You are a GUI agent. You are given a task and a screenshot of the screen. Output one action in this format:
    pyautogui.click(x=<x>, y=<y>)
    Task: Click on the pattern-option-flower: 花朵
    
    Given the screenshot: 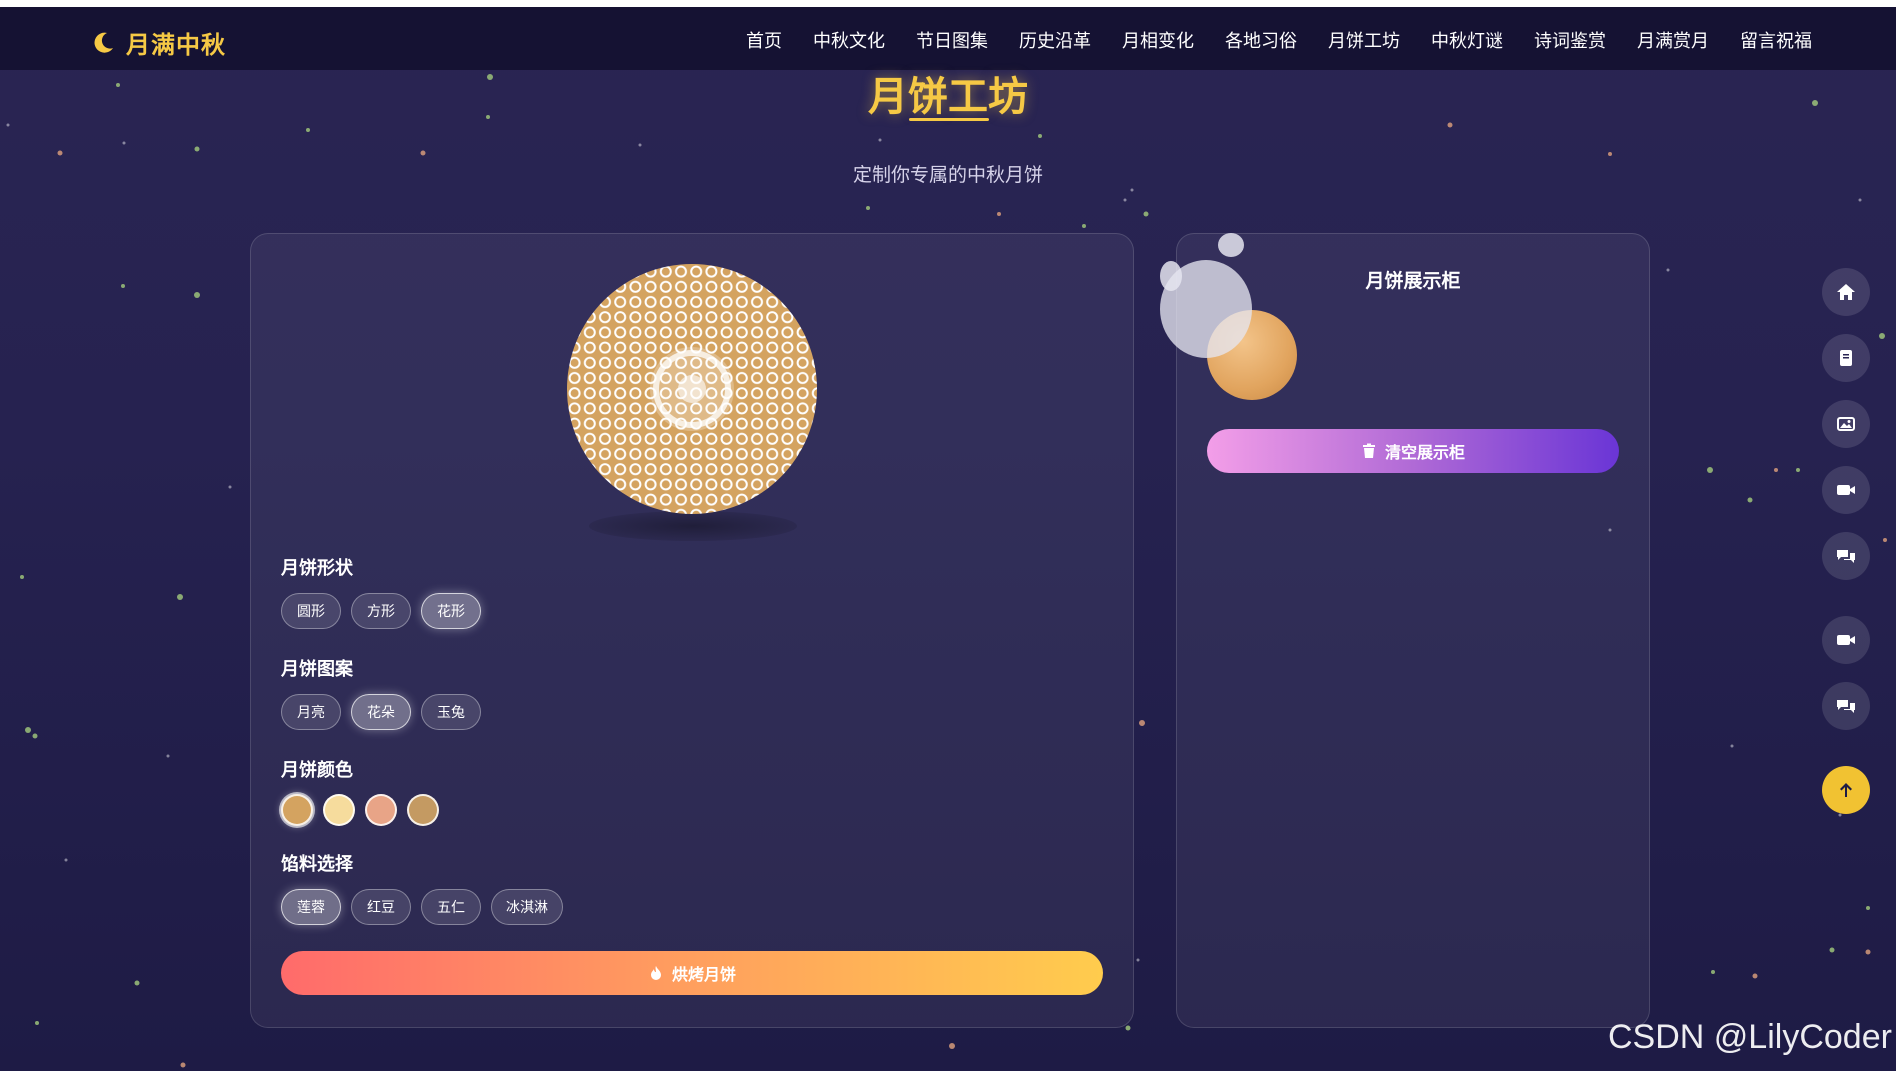 What is the action you would take?
    pyautogui.click(x=381, y=712)
    